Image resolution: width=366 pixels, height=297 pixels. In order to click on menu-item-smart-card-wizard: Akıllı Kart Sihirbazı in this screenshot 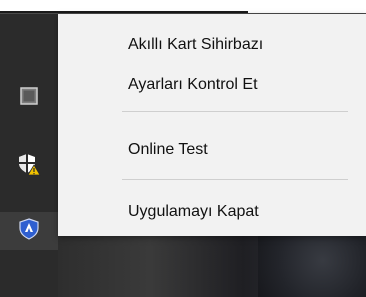, I will do `click(212, 46)`.